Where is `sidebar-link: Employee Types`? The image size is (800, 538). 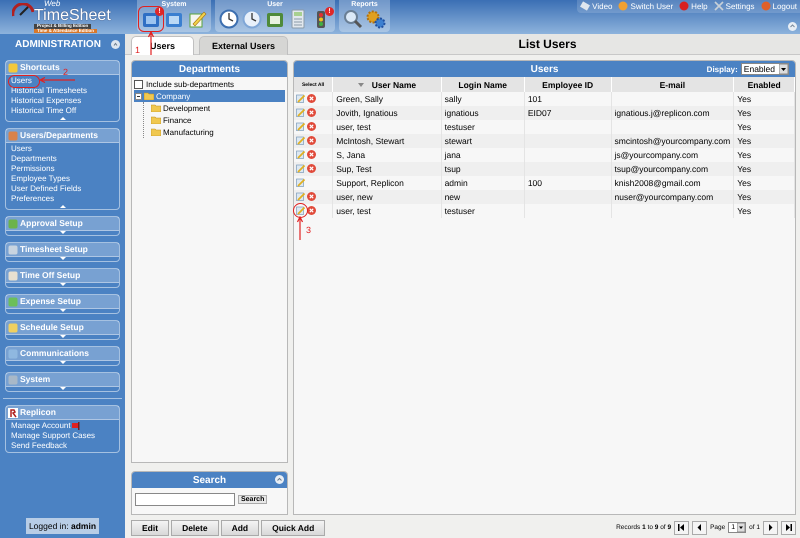 sidebar-link: Employee Types is located at coordinates (40, 179).